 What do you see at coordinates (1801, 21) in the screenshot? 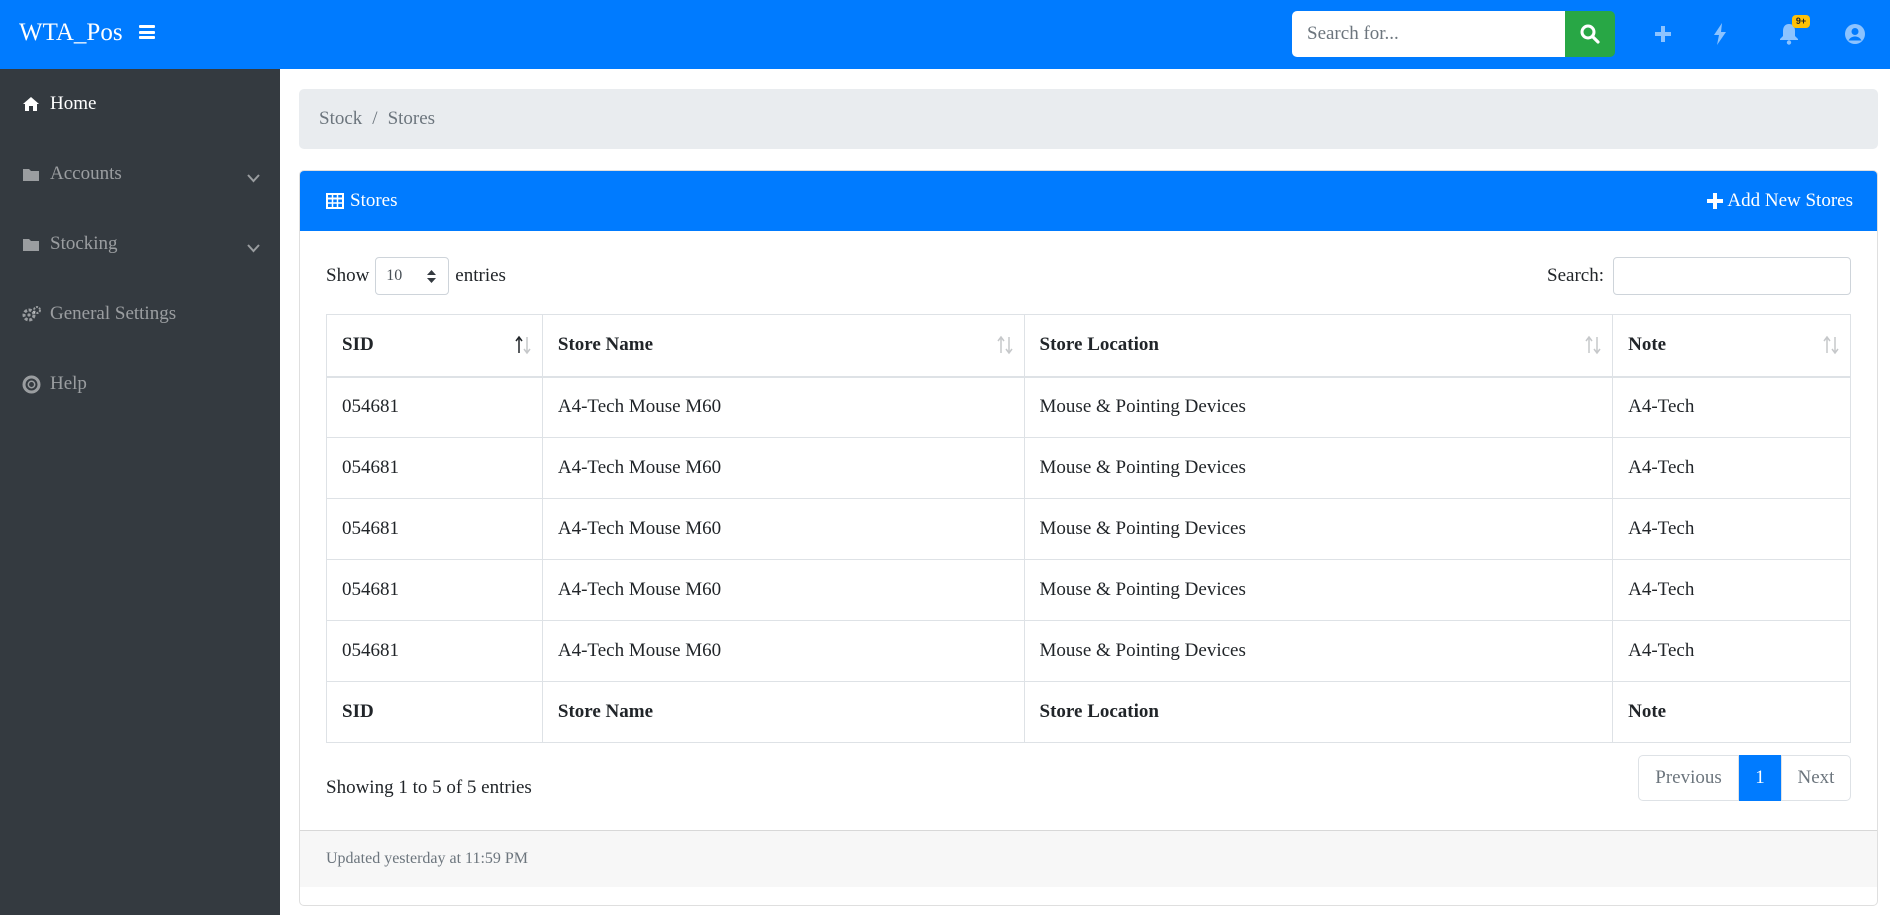
I see `notification-badge: 9+` at bounding box center [1801, 21].